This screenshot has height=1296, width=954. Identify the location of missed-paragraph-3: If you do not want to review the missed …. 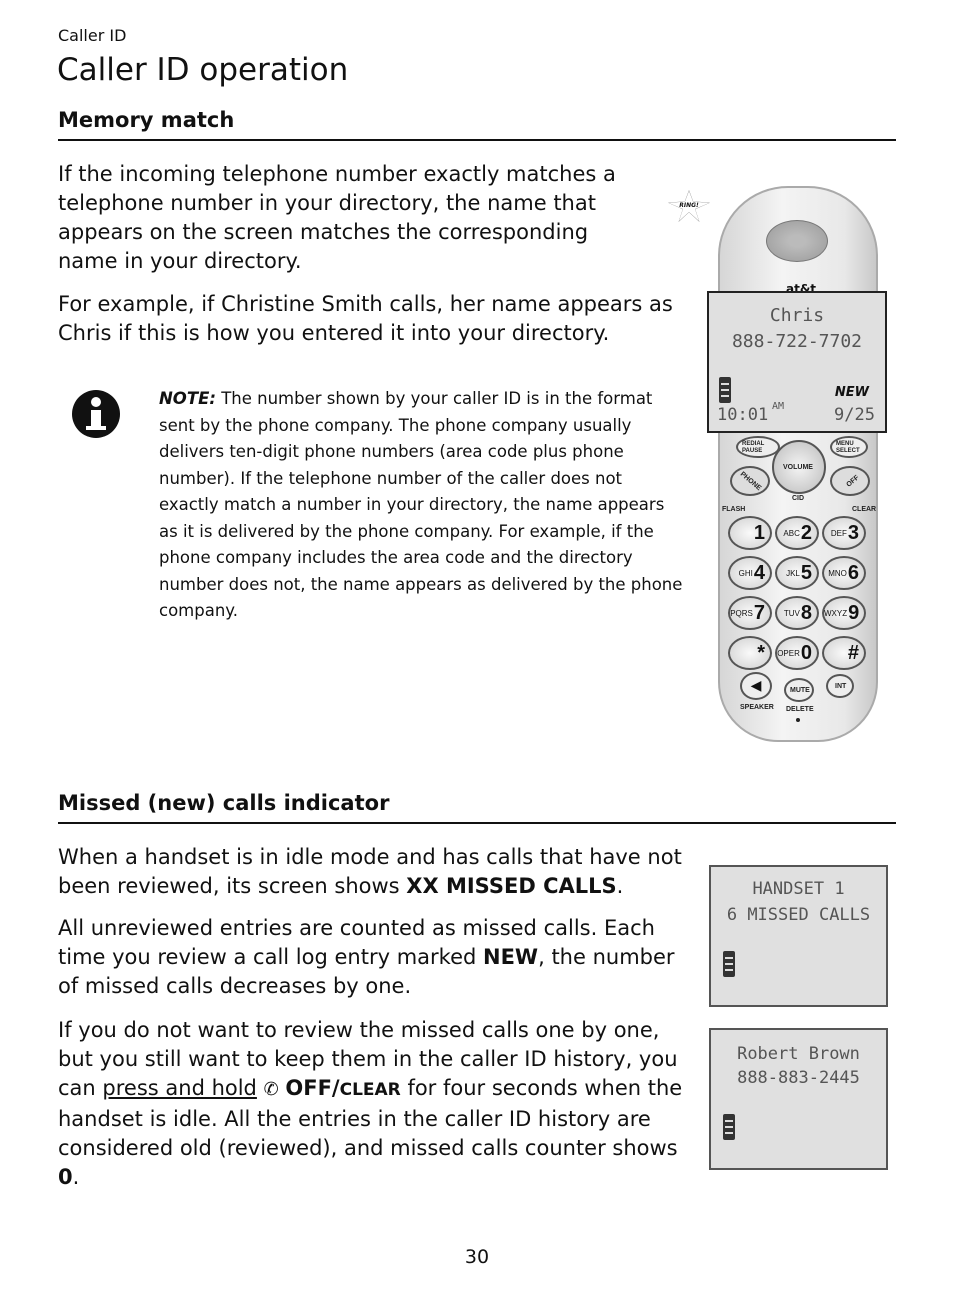
(370, 1103).